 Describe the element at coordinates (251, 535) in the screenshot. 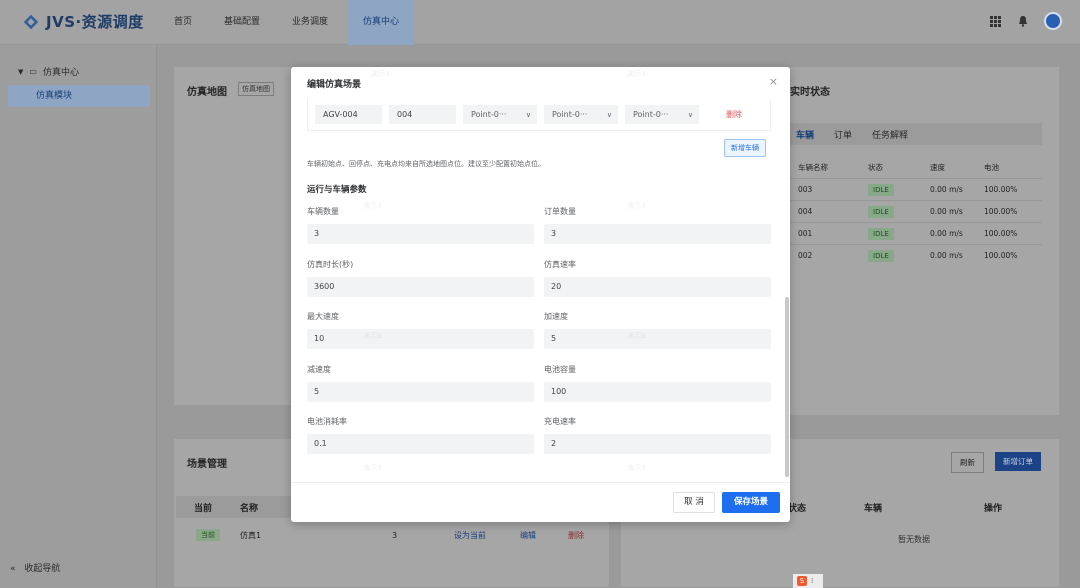

I see `cell-scene-name: 仿真1` at that location.